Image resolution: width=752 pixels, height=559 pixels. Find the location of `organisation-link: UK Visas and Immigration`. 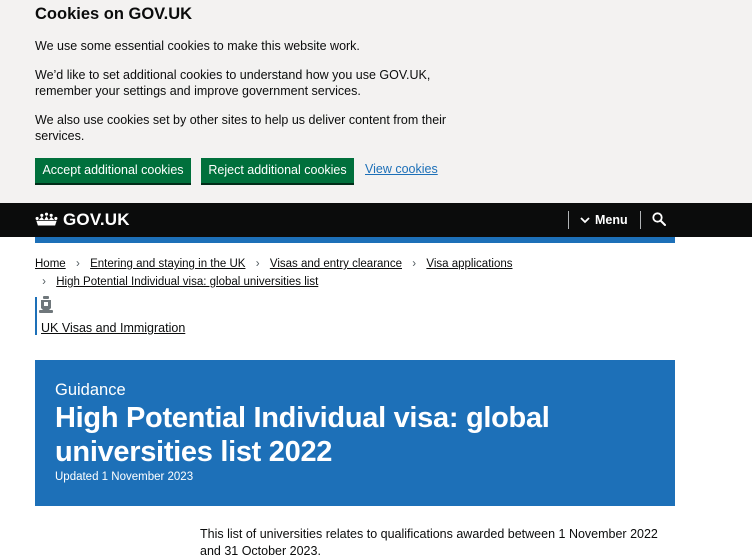

organisation-link: UK Visas and Immigration is located at coordinates (113, 328).